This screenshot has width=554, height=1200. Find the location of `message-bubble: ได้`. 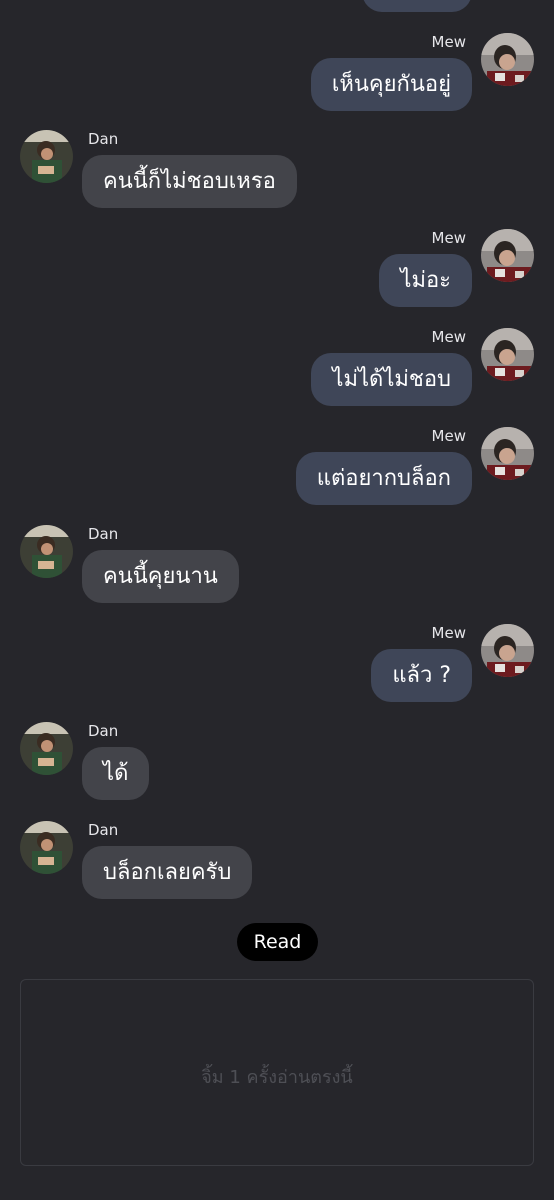

message-bubble: ได้ is located at coordinates (116, 773).